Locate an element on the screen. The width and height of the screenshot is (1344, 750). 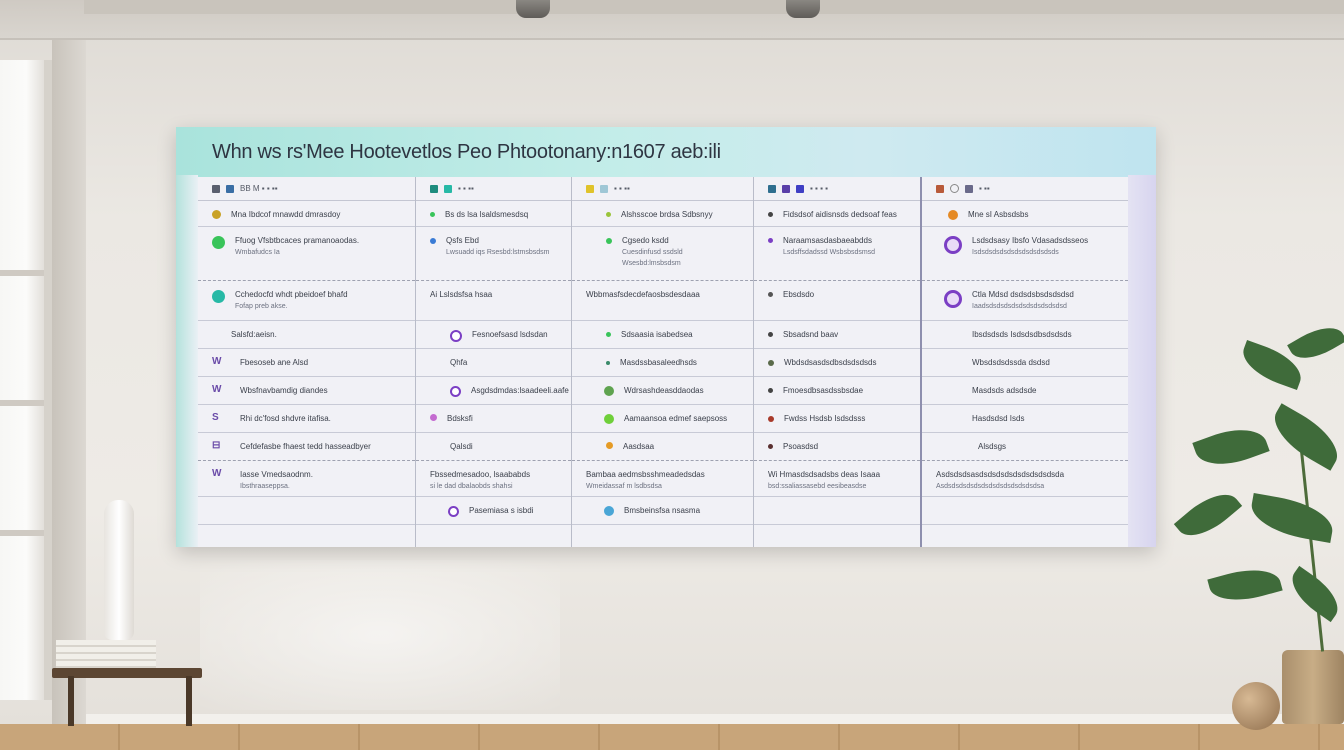
grid-cell: Psoasdsd is located at coordinates (837, 447).